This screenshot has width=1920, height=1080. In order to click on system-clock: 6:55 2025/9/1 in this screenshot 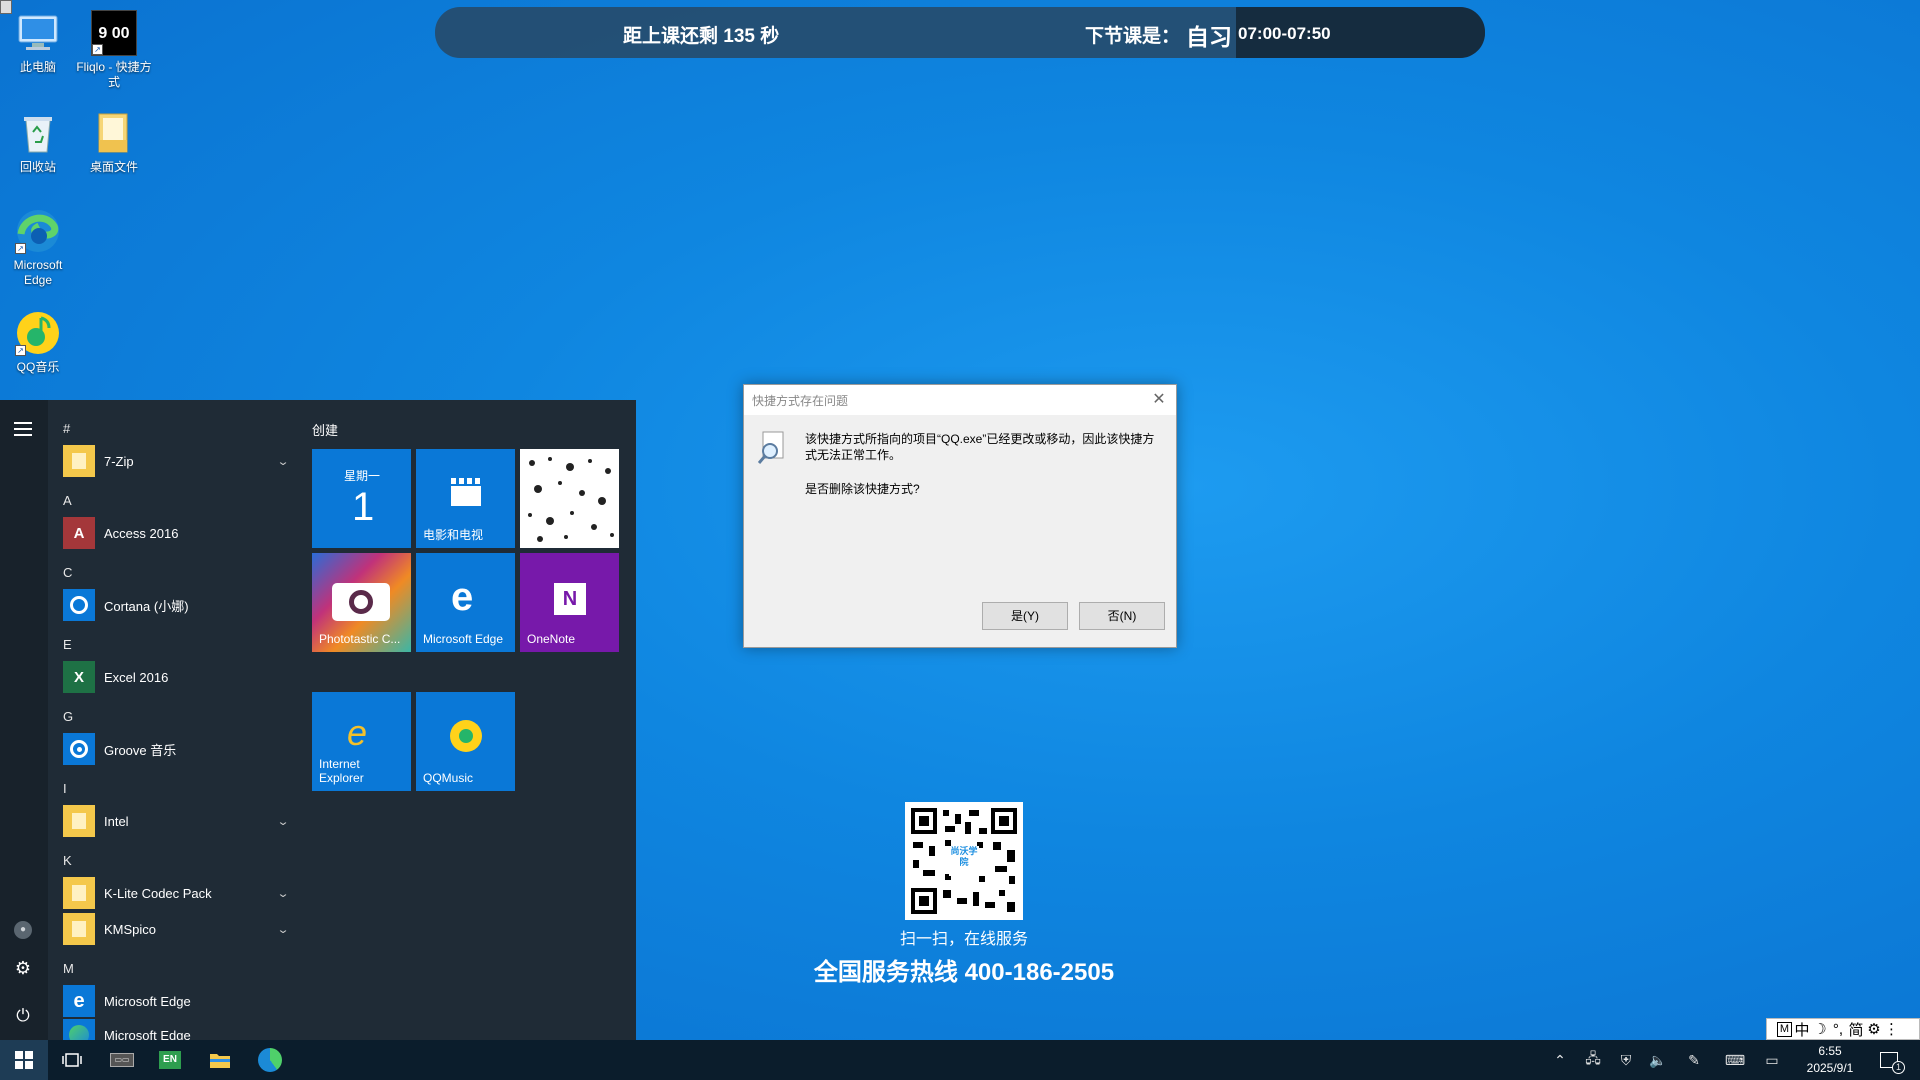, I will do `click(1830, 1060)`.